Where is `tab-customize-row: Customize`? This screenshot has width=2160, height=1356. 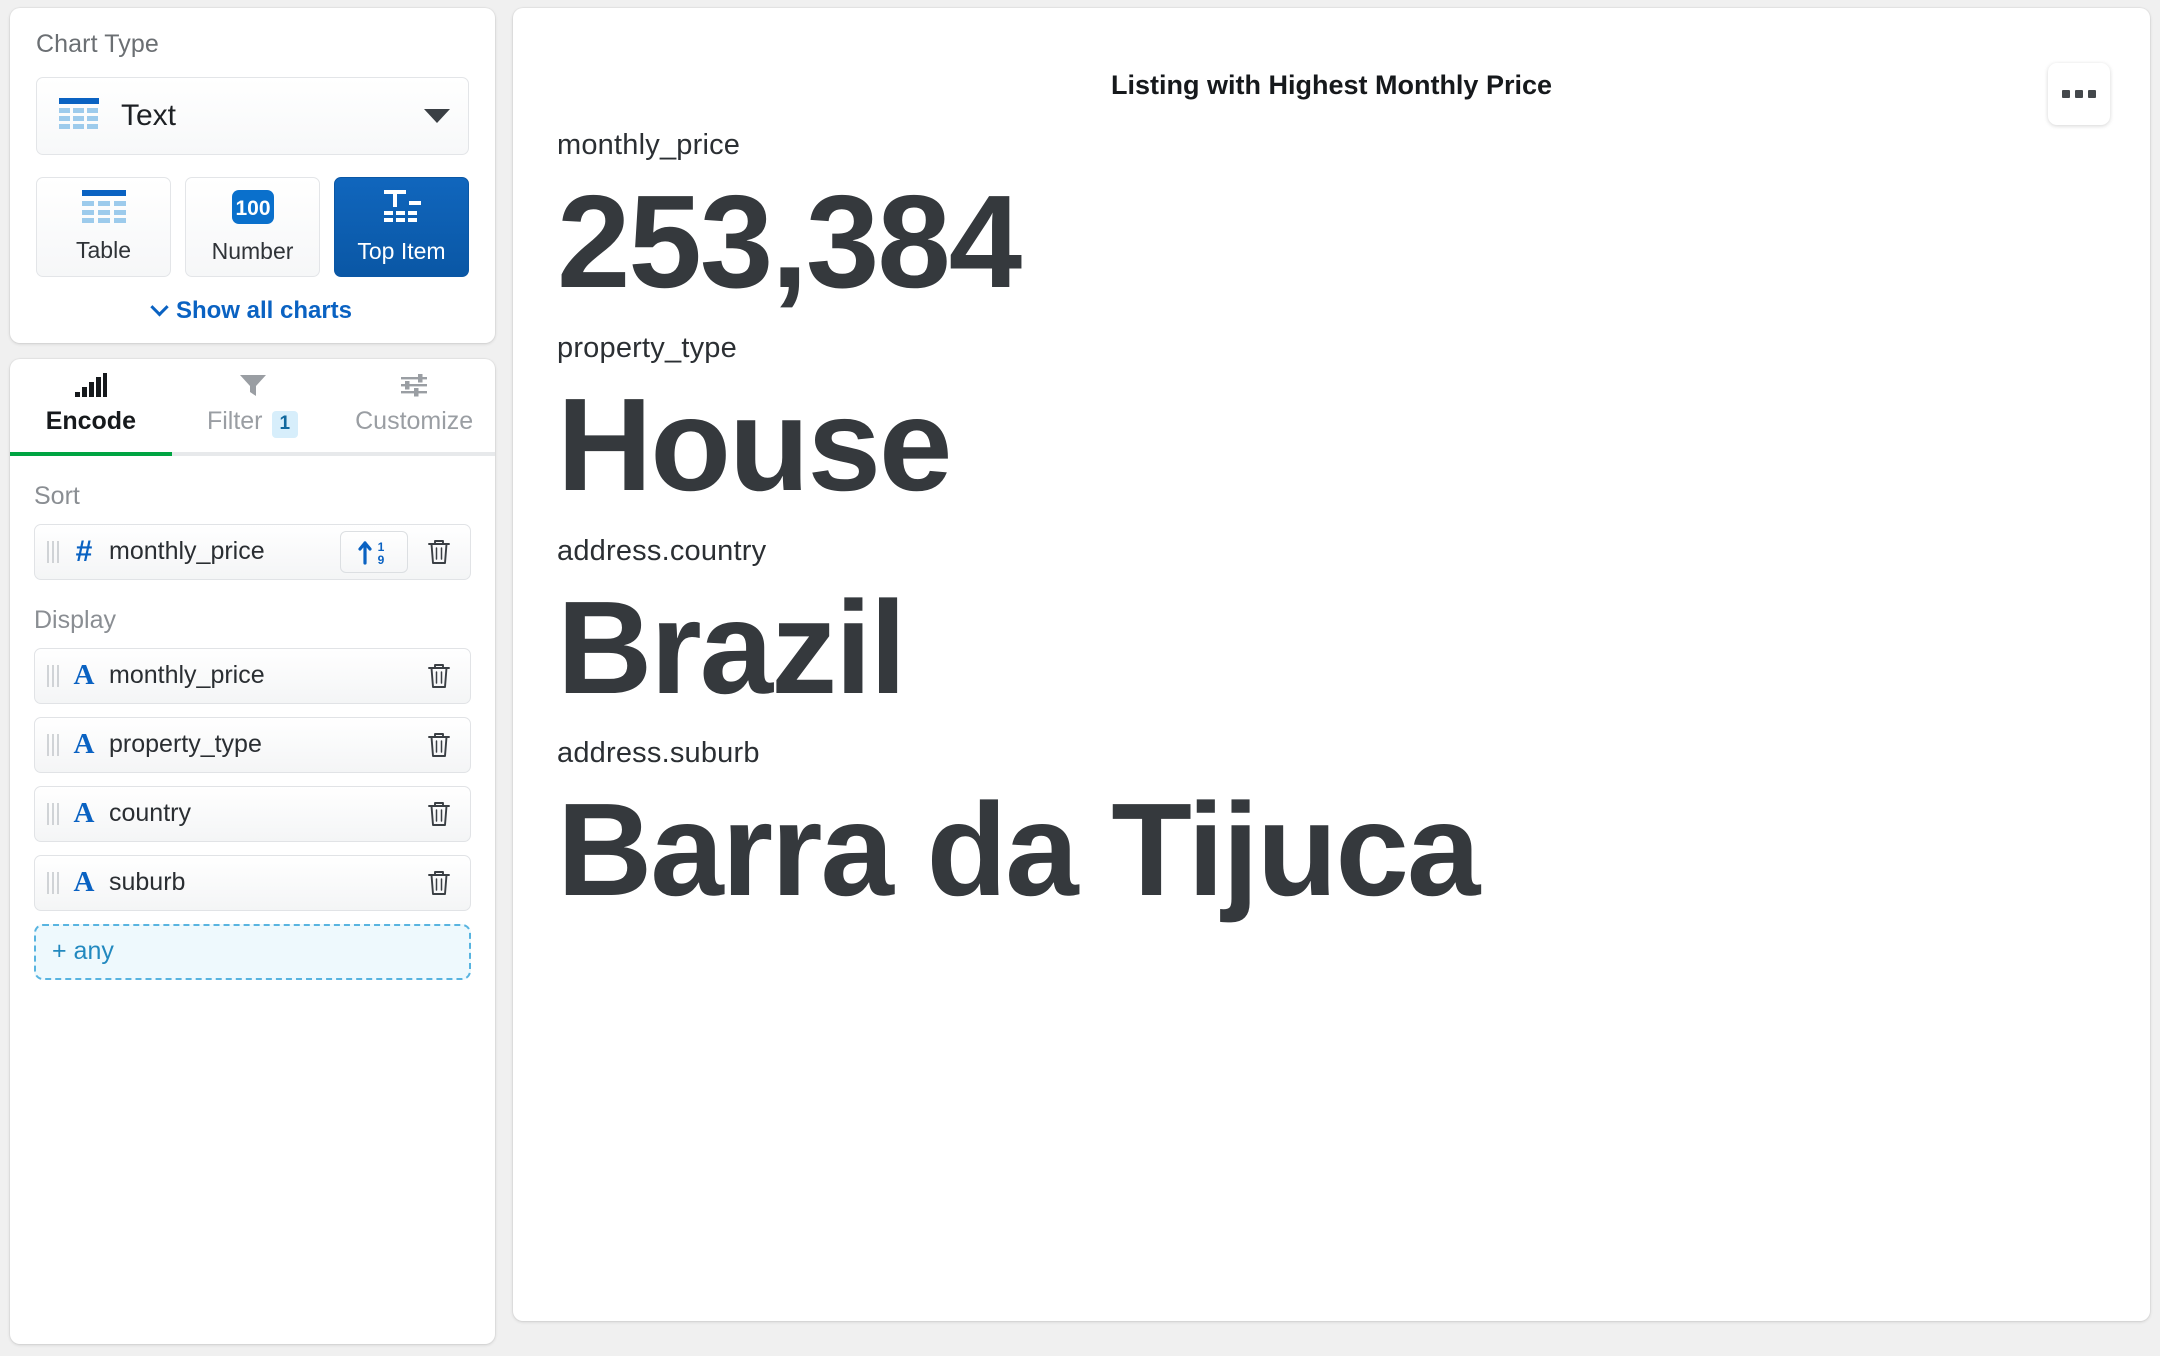
tab-customize-row: Customize is located at coordinates (414, 421).